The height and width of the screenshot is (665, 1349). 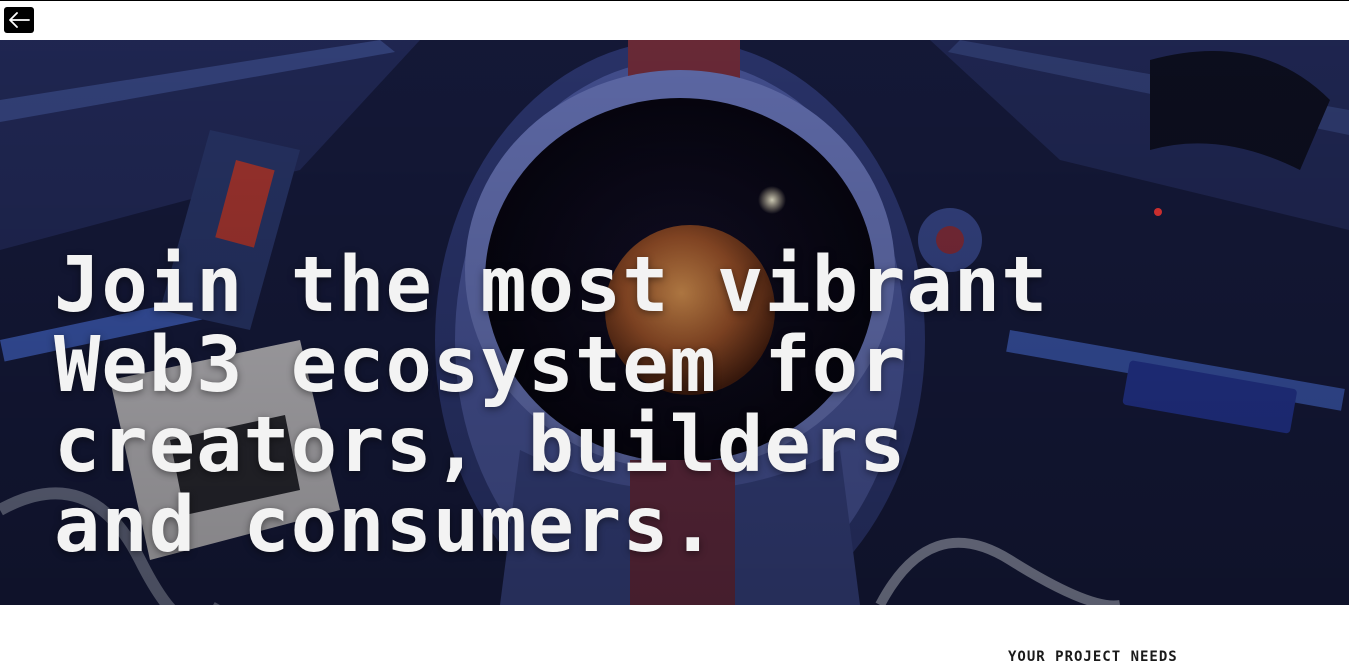 I want to click on arrow-left-icon, so click(x=19, y=20).